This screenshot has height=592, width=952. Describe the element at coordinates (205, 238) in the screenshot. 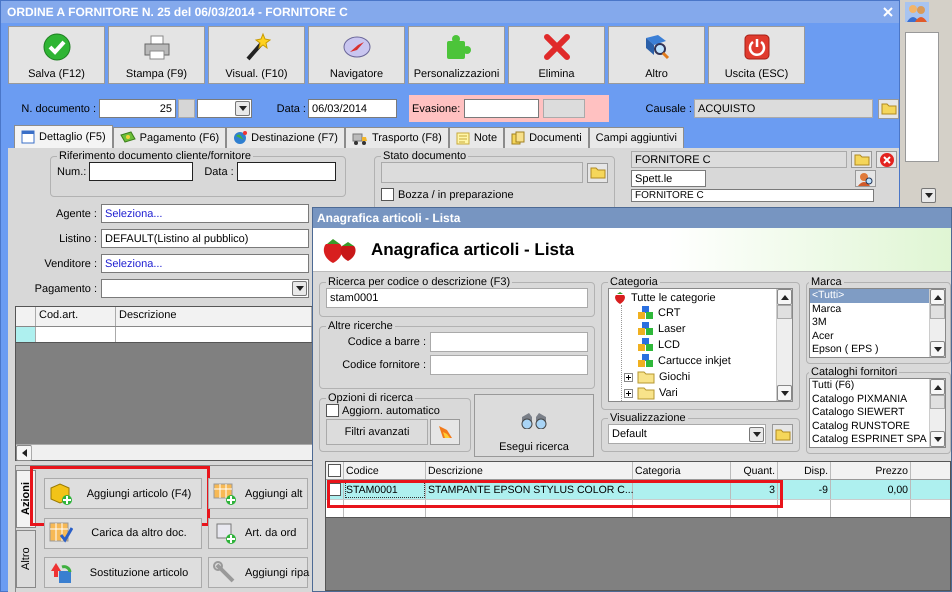

I see `select-field: DEFAULT(Listino al pubblico)` at that location.